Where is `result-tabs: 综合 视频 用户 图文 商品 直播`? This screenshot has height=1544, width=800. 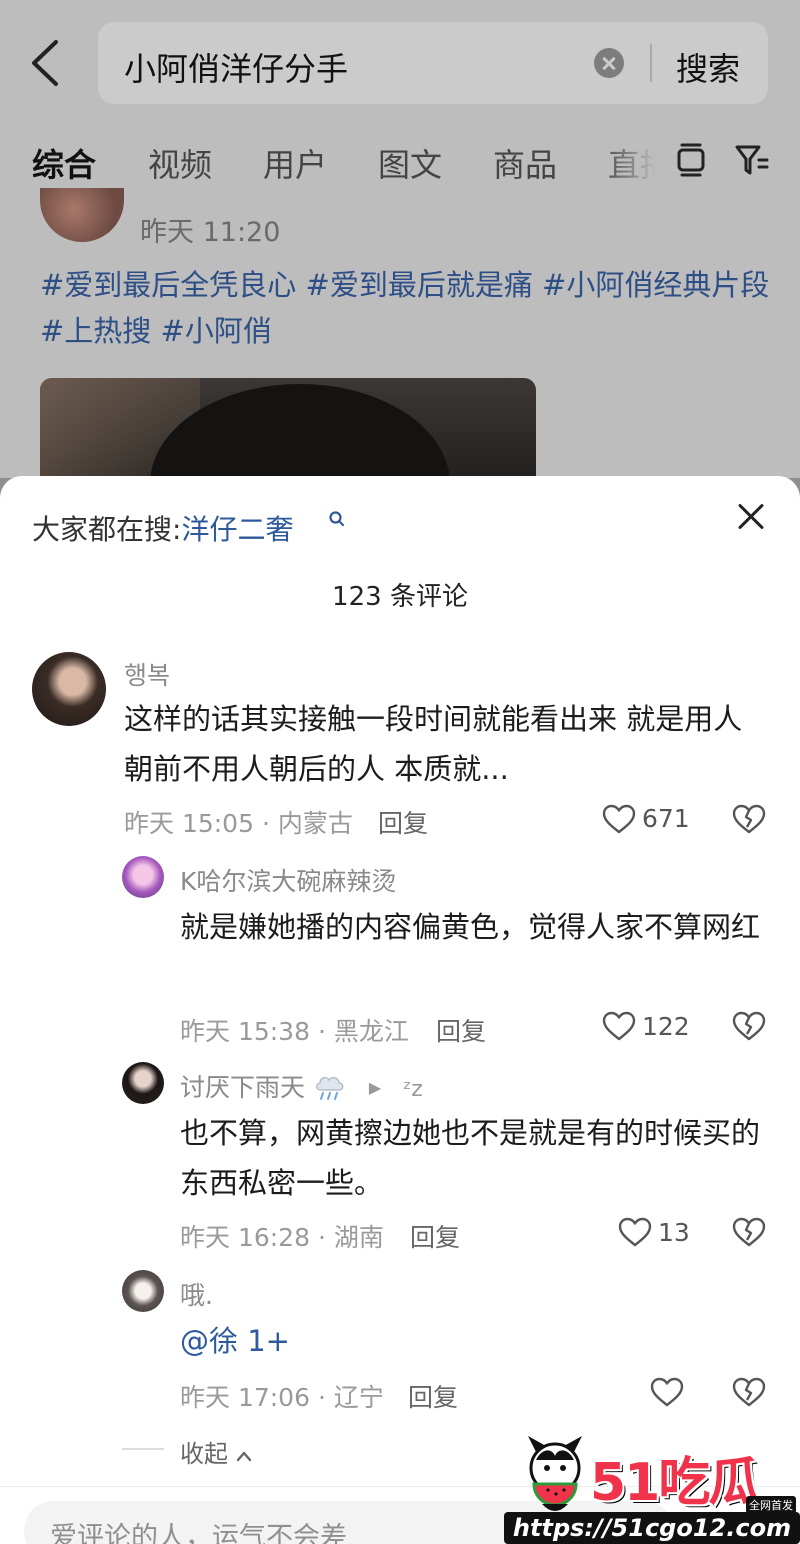 result-tabs: 综合 视频 用户 图文 商品 直播 is located at coordinates (400, 160).